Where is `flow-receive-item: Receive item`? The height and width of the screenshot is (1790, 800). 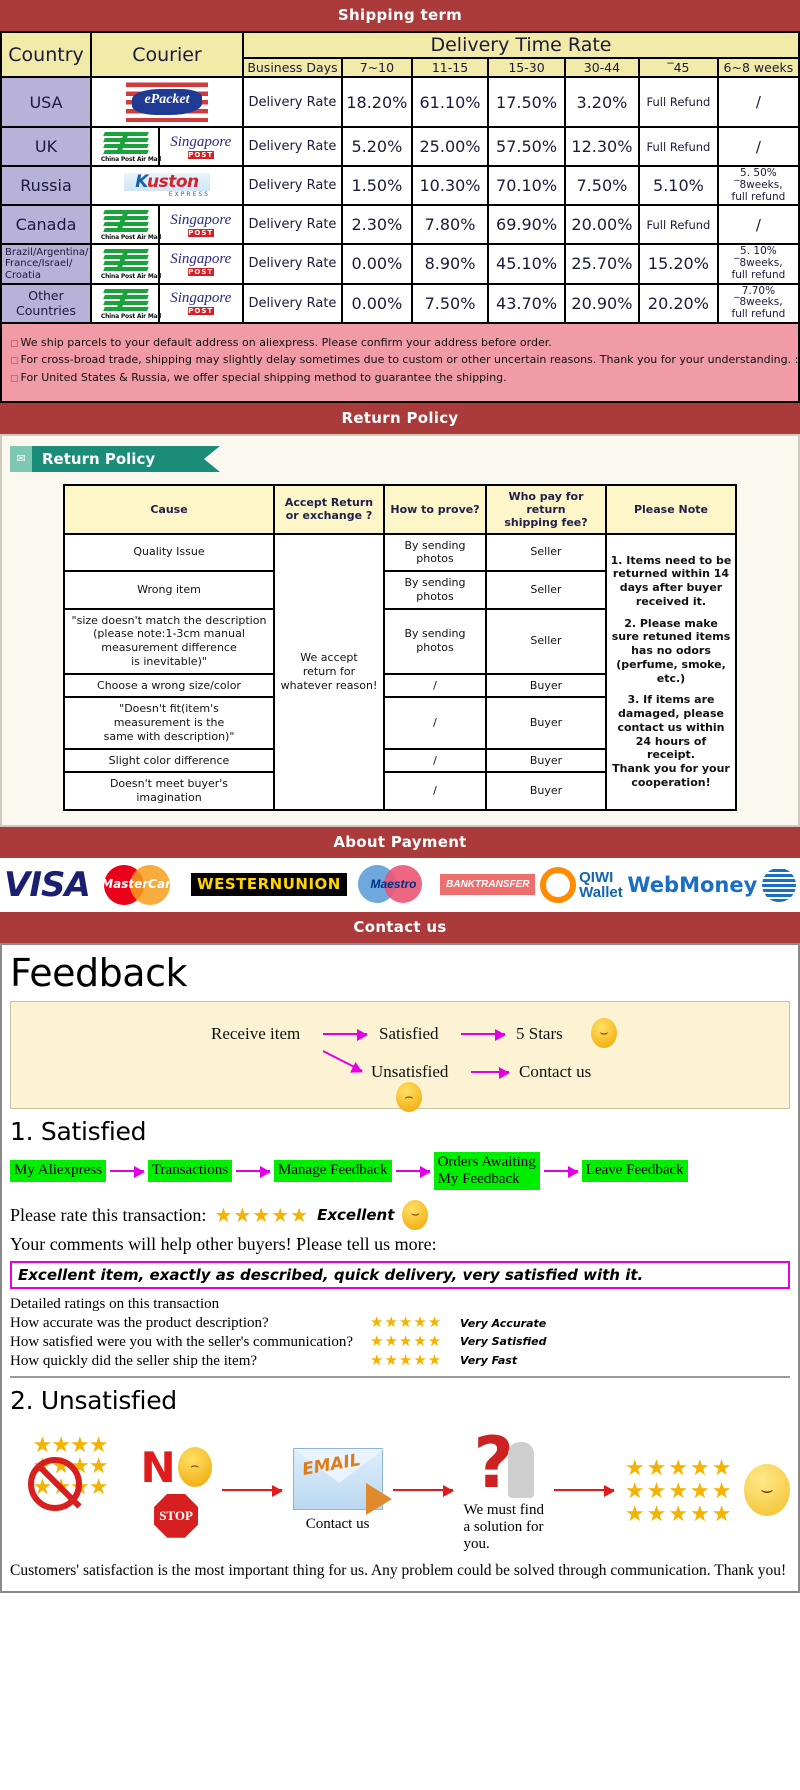
flow-receive-item: Receive item is located at coordinates (256, 1033).